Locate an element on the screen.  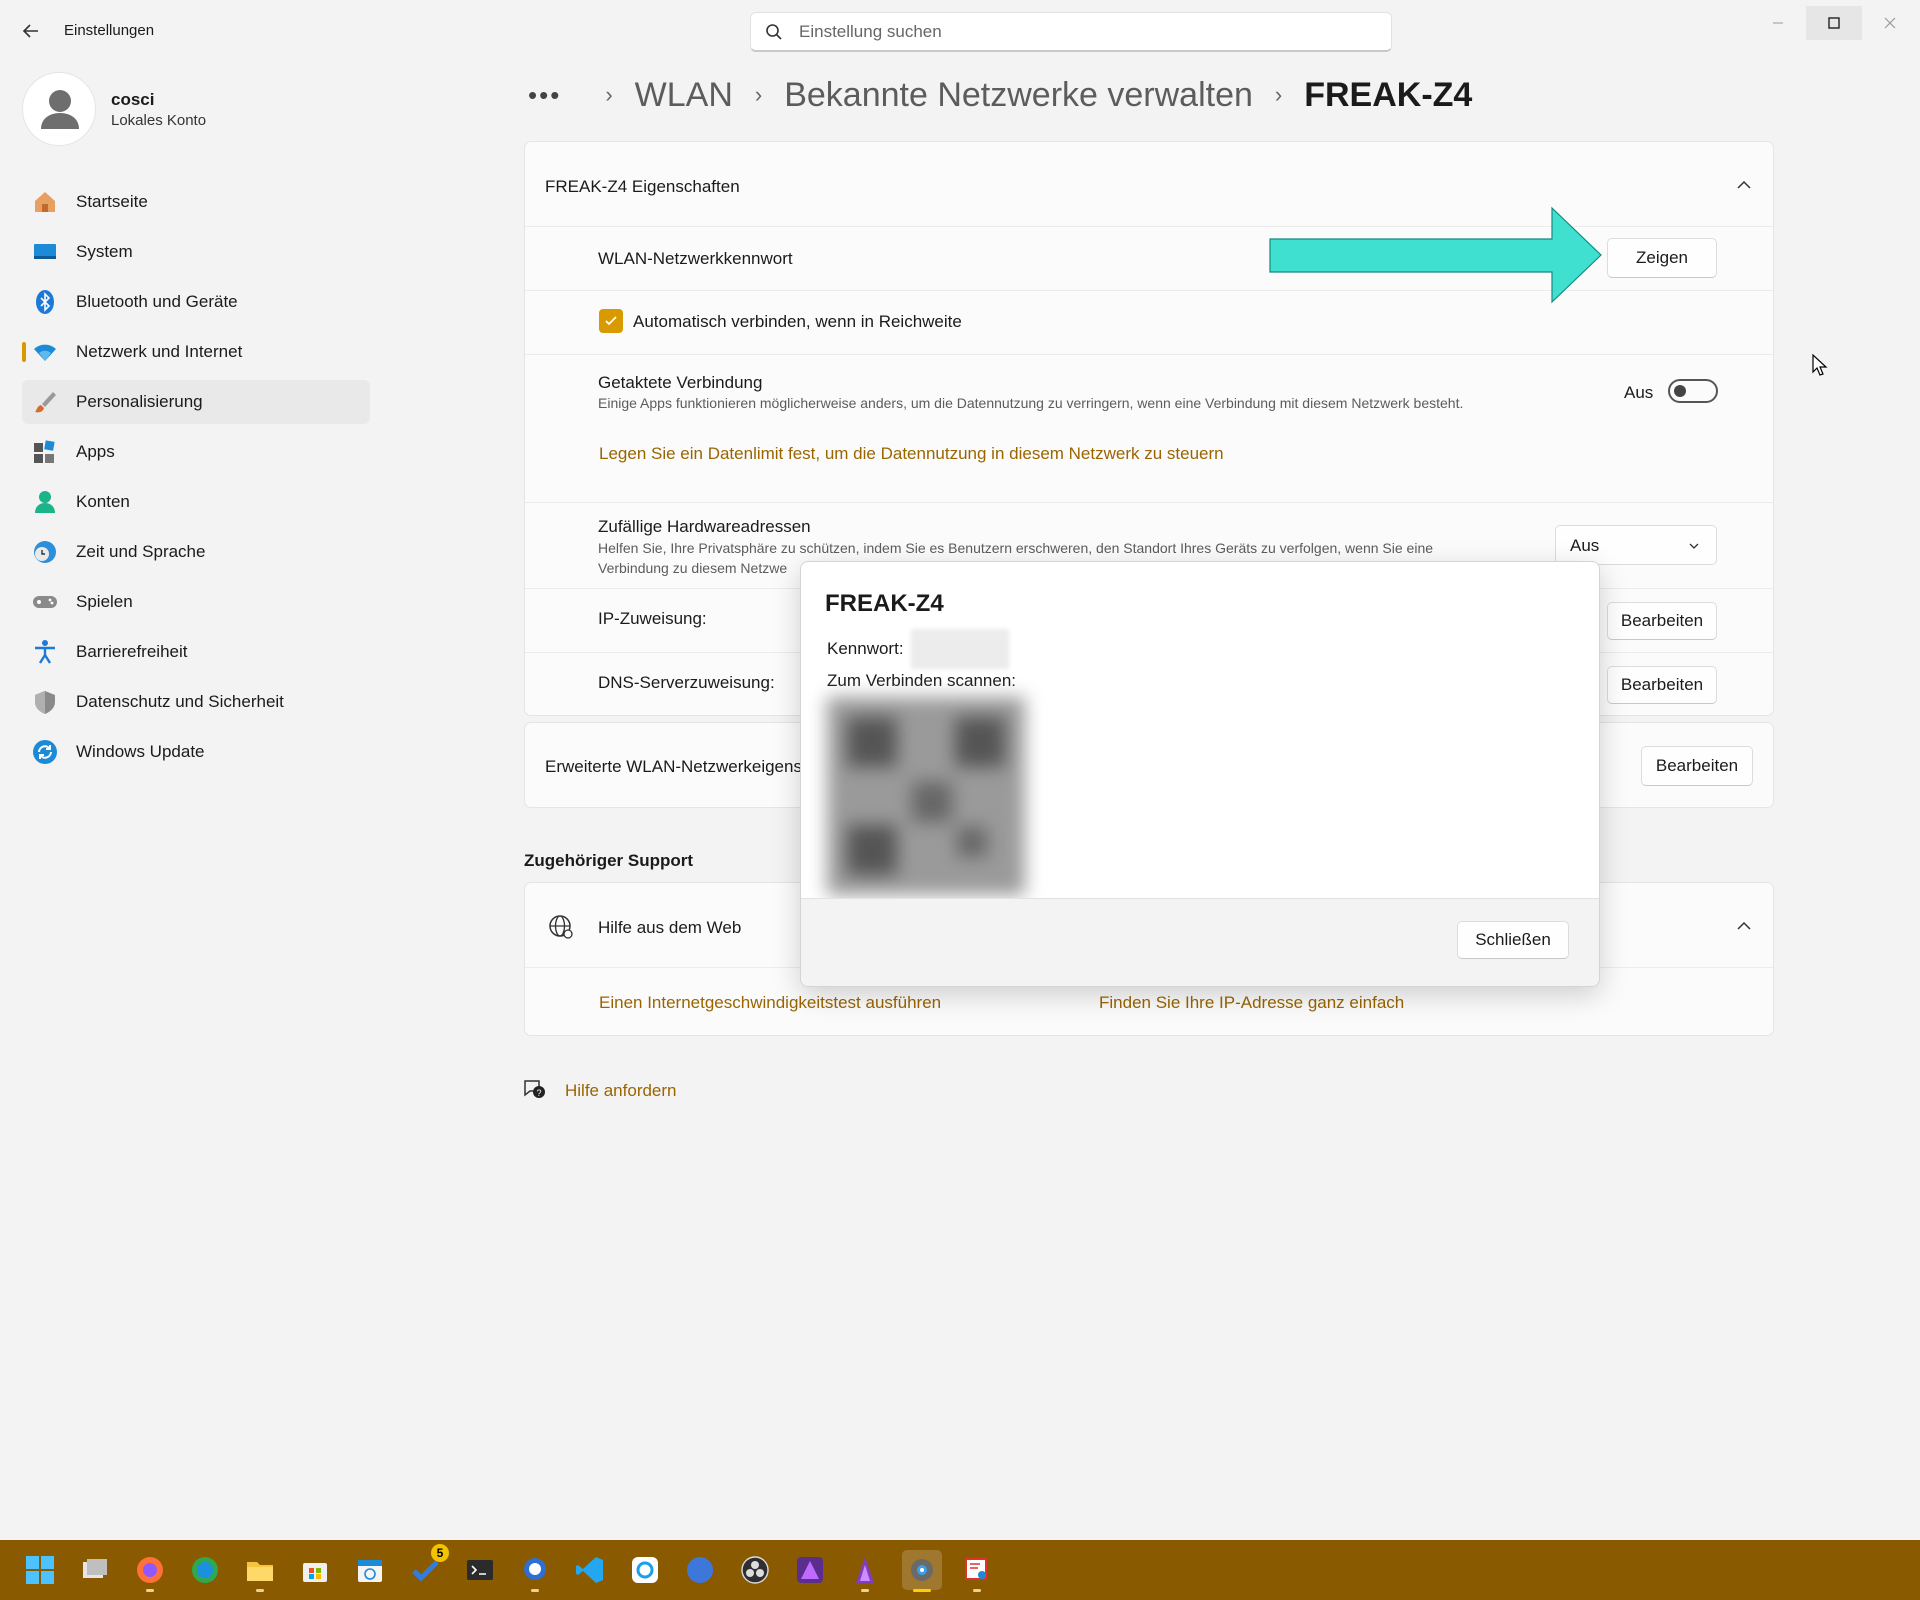
close-icon is located at coordinates (1890, 23).